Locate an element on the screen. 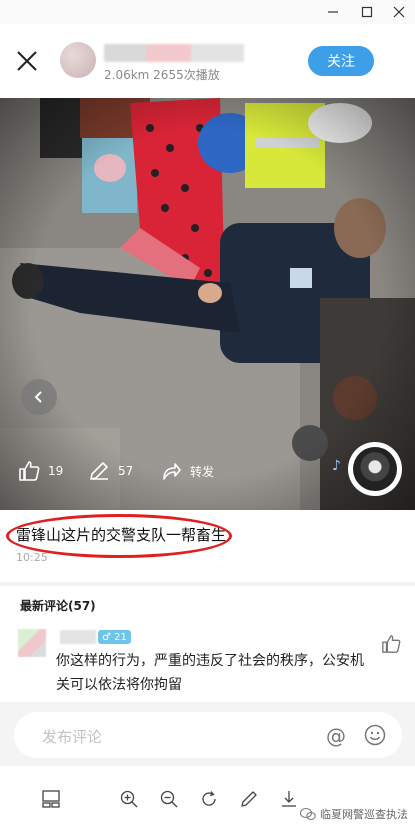 The height and width of the screenshot is (833, 415). at-mention-icon: @ is located at coordinates (336, 736).